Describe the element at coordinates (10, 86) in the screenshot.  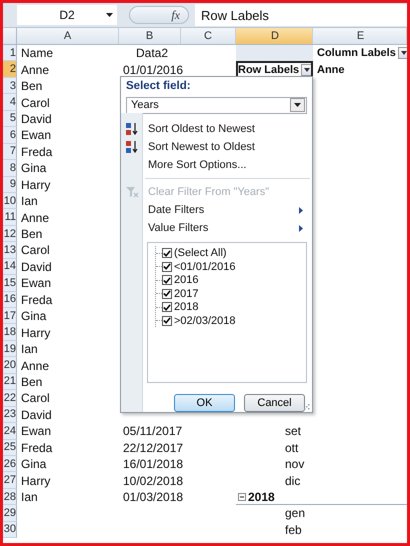
I see `row-header: 3` at that location.